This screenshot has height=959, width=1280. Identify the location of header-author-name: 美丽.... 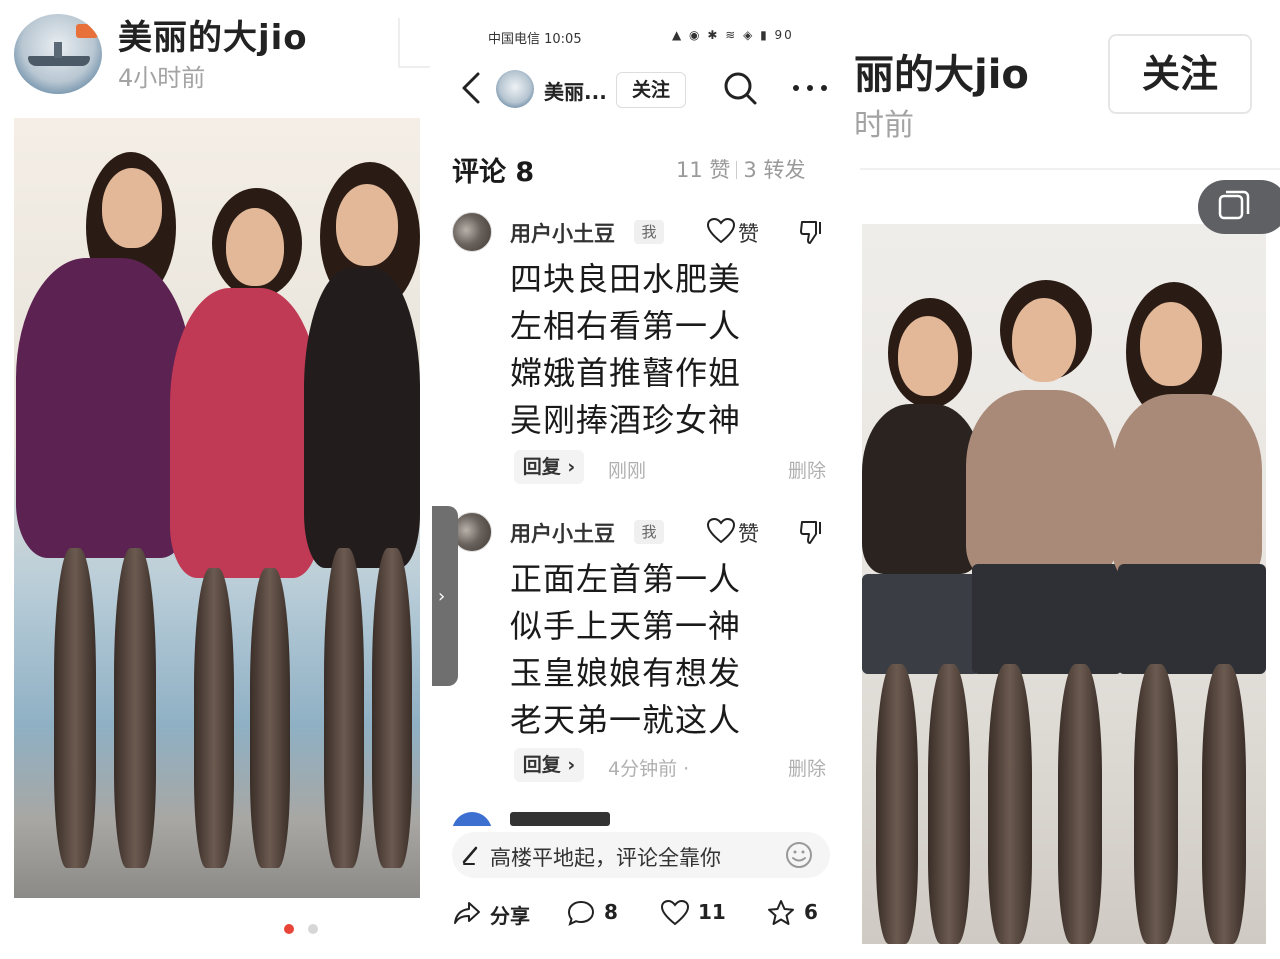
(575, 90).